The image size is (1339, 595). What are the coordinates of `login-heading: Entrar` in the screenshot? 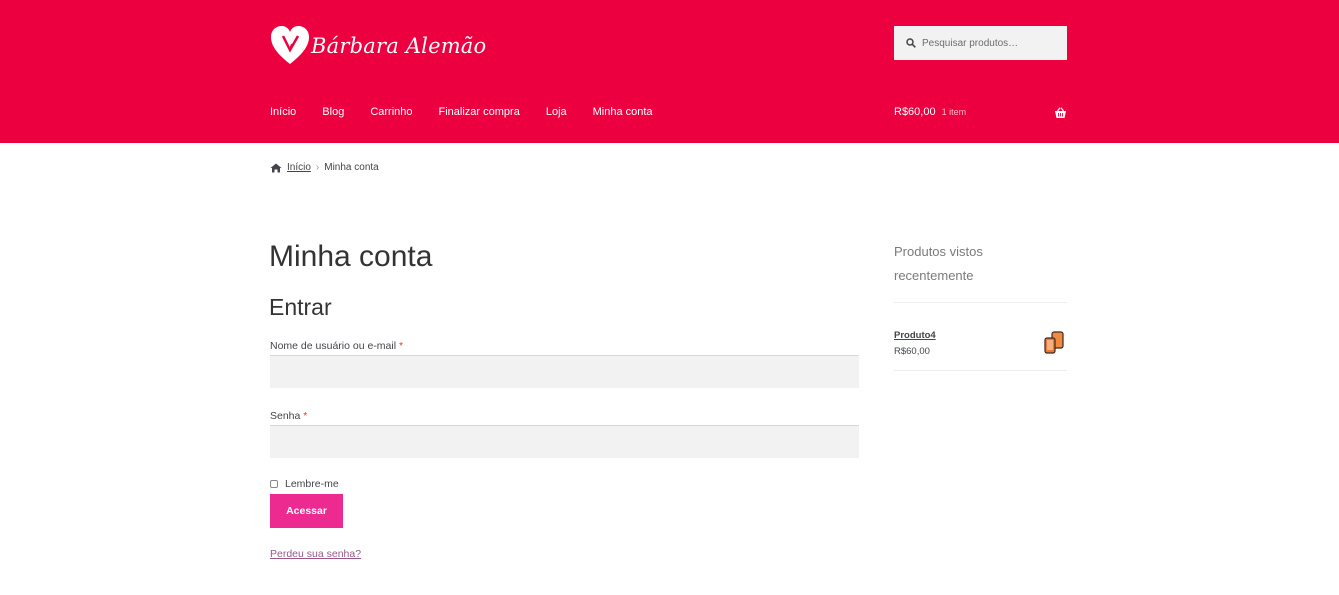 It's located at (300, 307).